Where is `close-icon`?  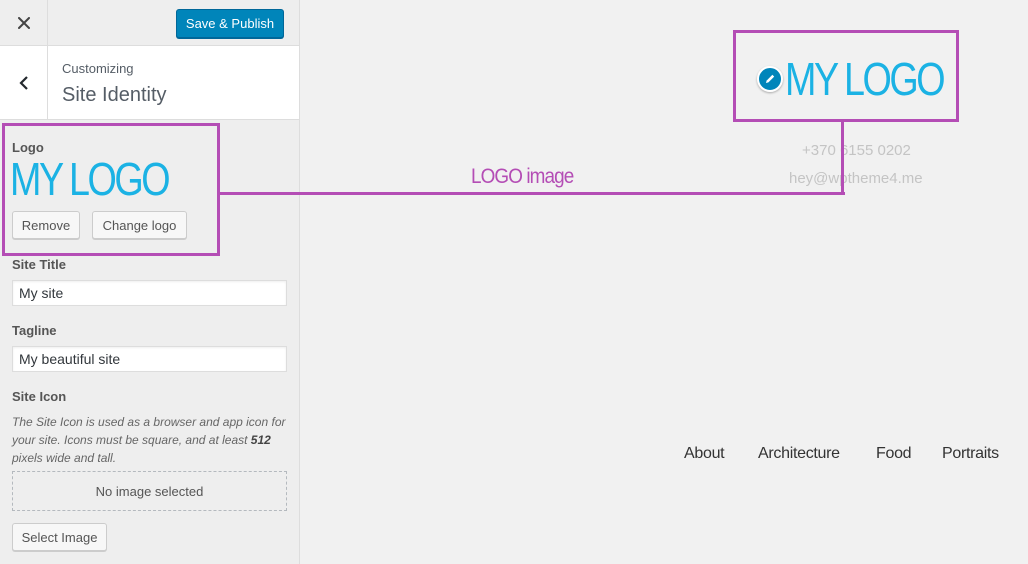
close-icon is located at coordinates (23, 22).